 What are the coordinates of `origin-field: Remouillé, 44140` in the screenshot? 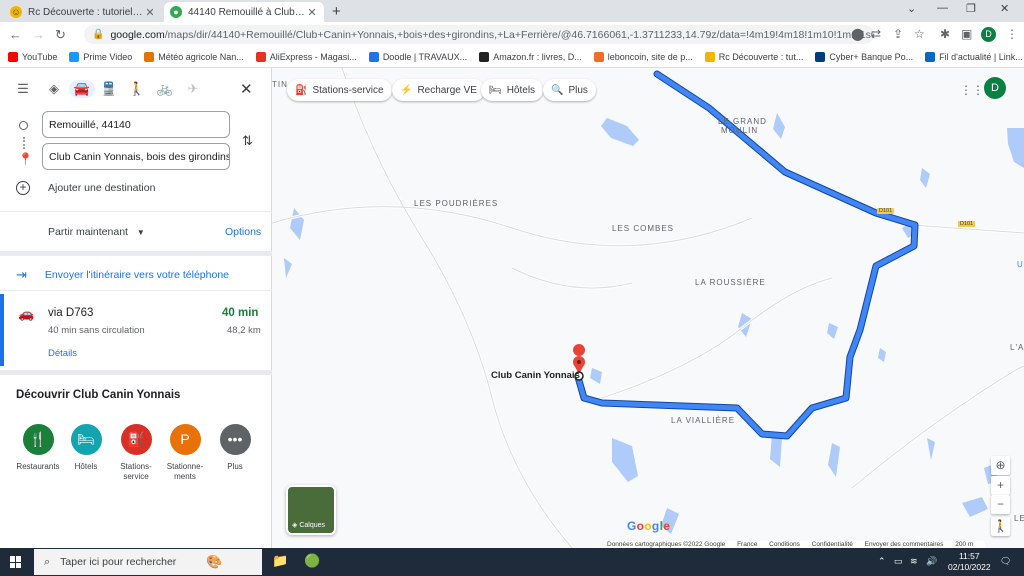 It's located at (136, 124).